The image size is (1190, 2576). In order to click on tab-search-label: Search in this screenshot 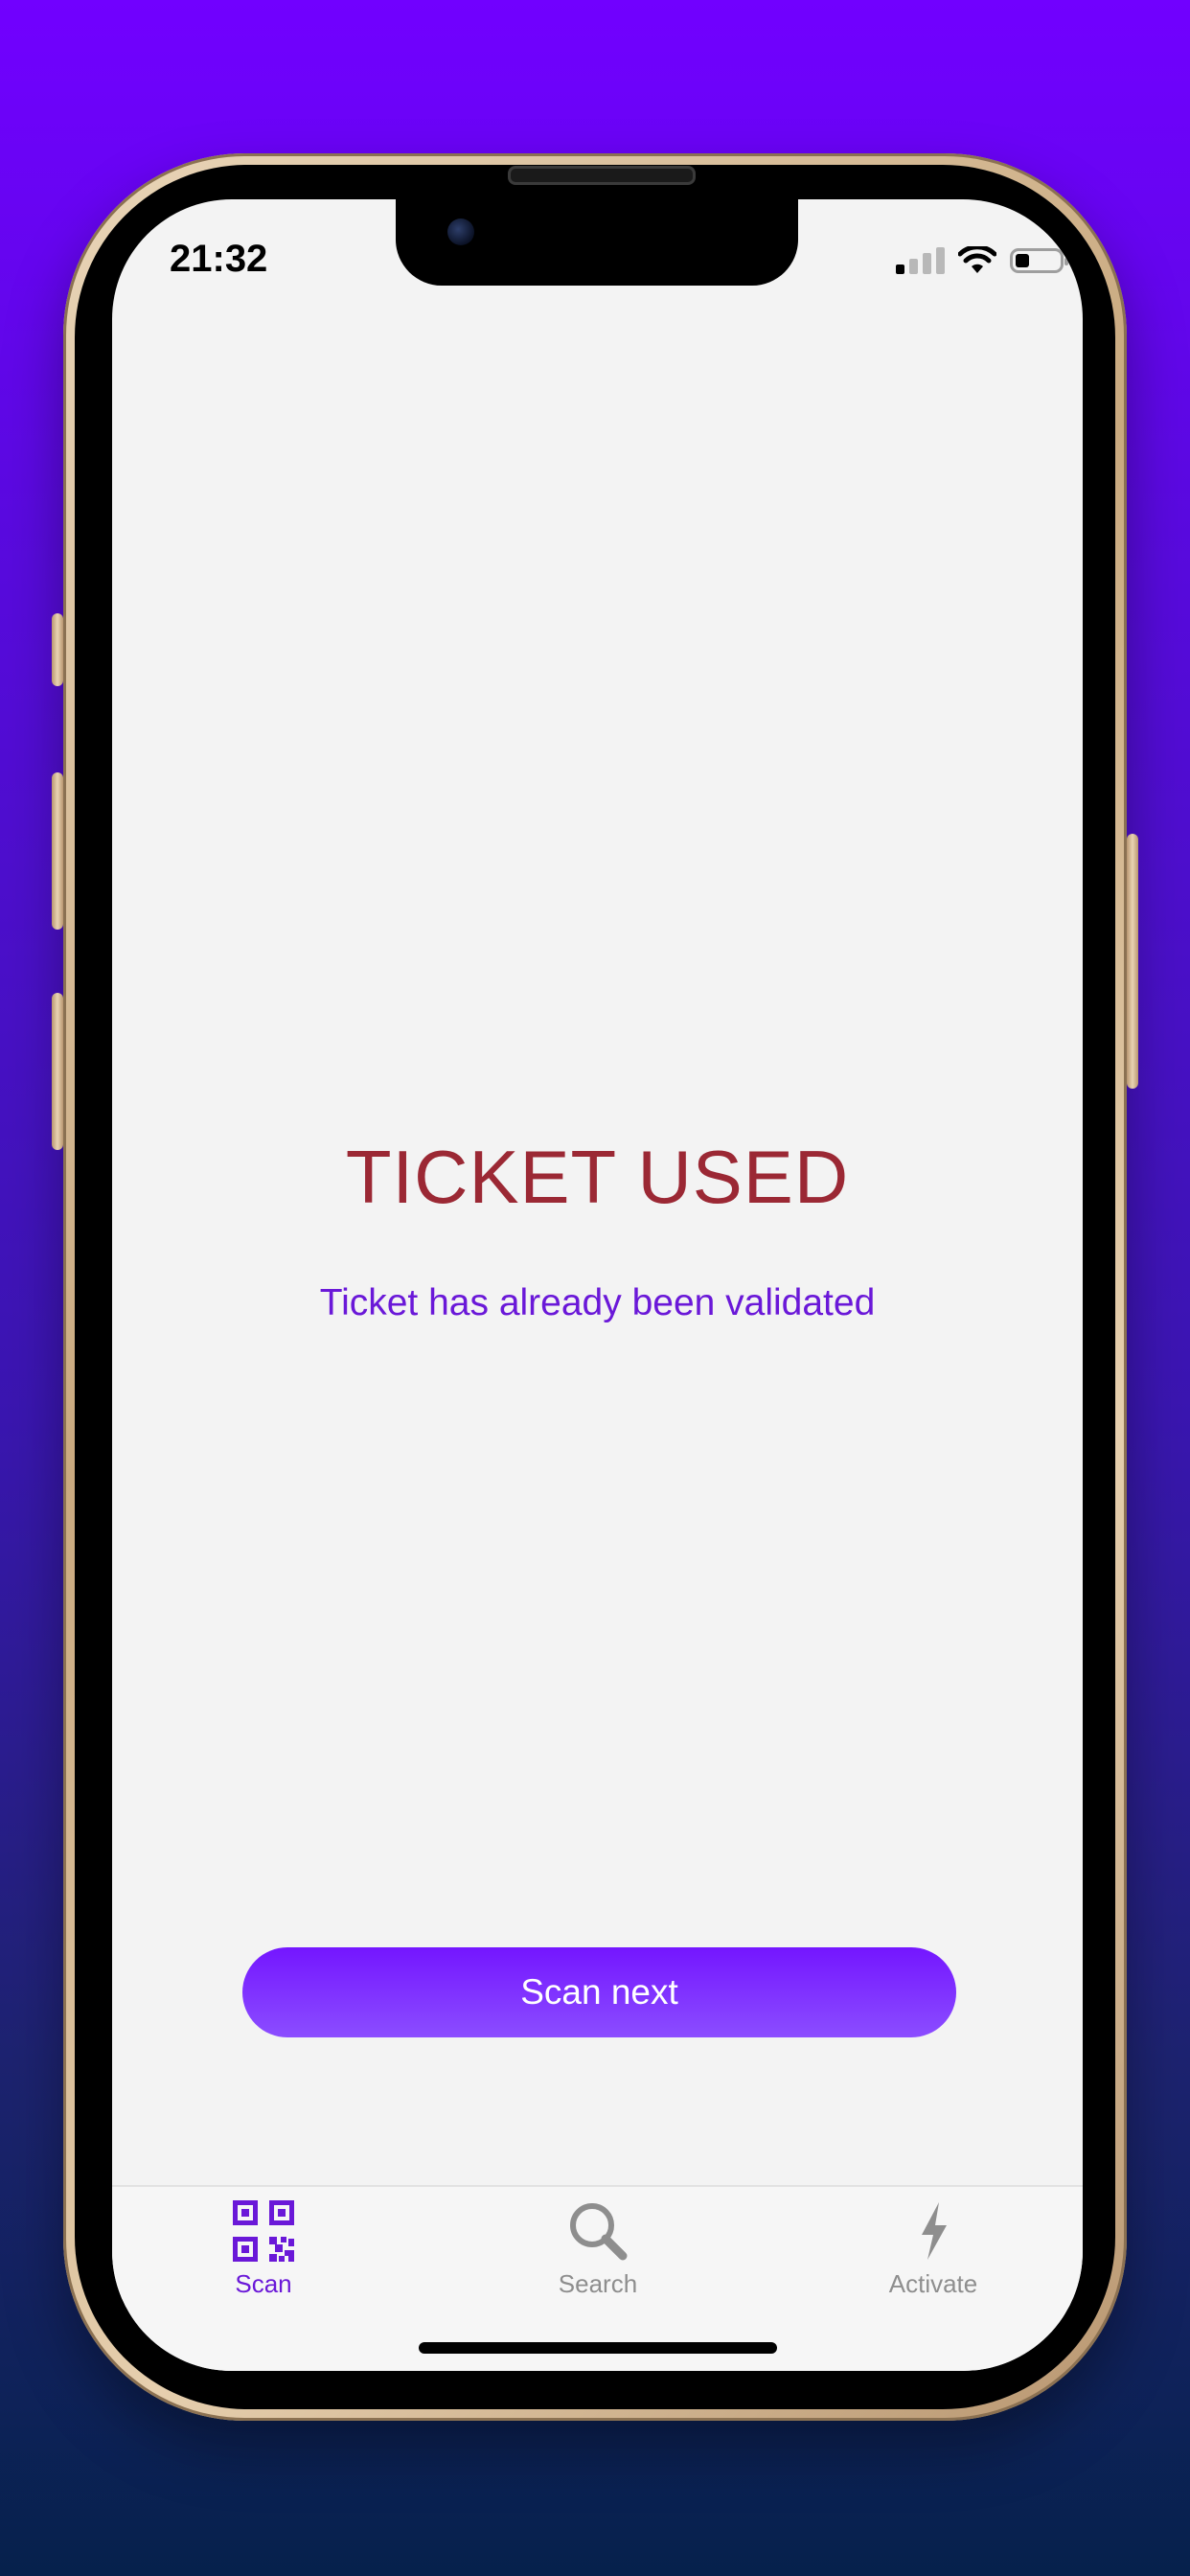, I will do `click(598, 2283)`.